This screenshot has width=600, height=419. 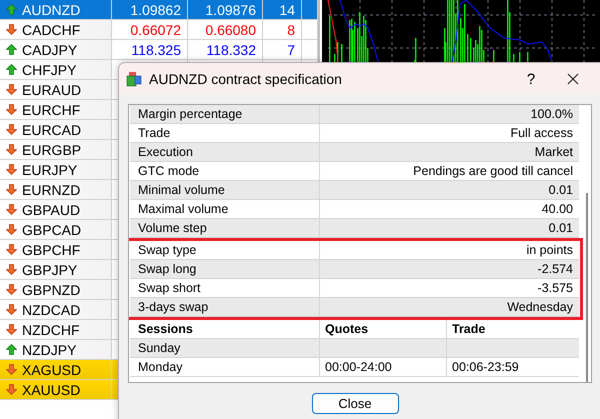 What do you see at coordinates (552, 114) in the screenshot?
I see `spec-value: 100.0%` at bounding box center [552, 114].